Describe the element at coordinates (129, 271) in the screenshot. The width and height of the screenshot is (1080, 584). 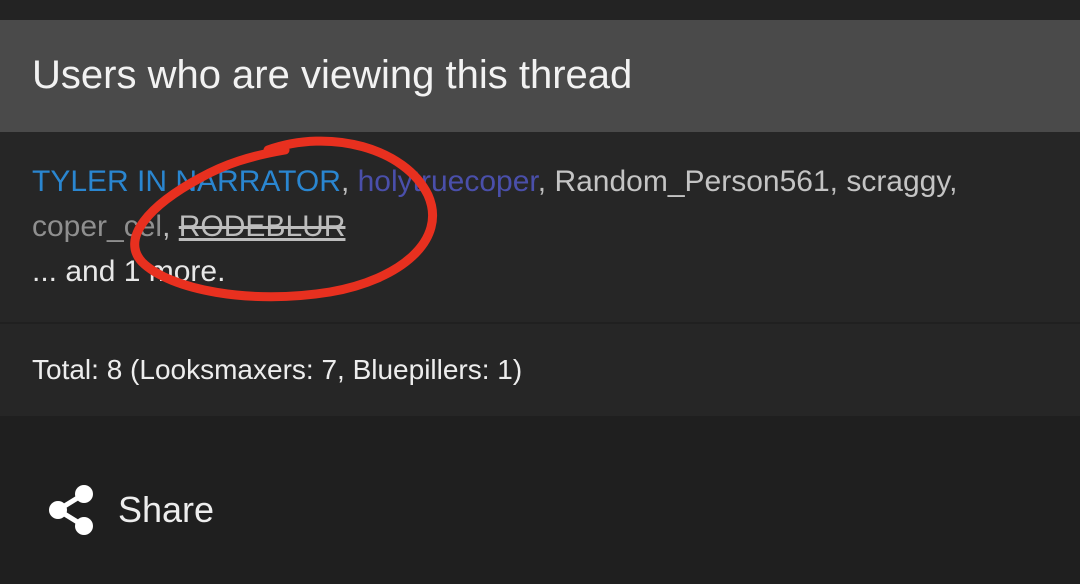
I see `more-users-text: ... and 1 more.` at that location.